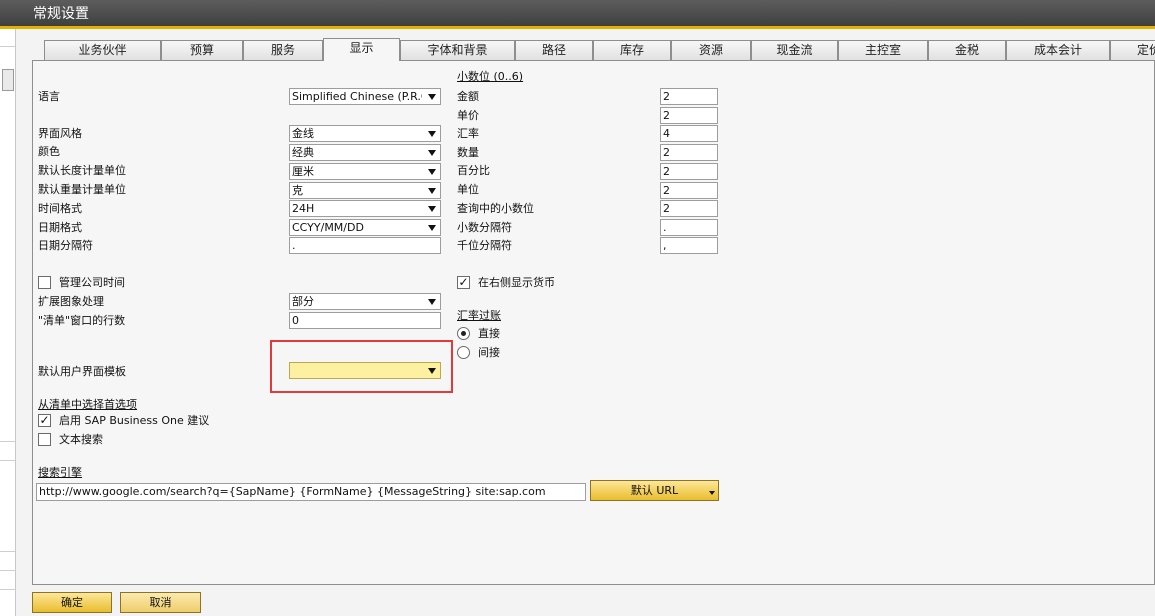 Image resolution: width=1155 pixels, height=616 pixels. Describe the element at coordinates (1058, 50) in the screenshot. I see `tab-cost-accounting: 成本会计` at that location.